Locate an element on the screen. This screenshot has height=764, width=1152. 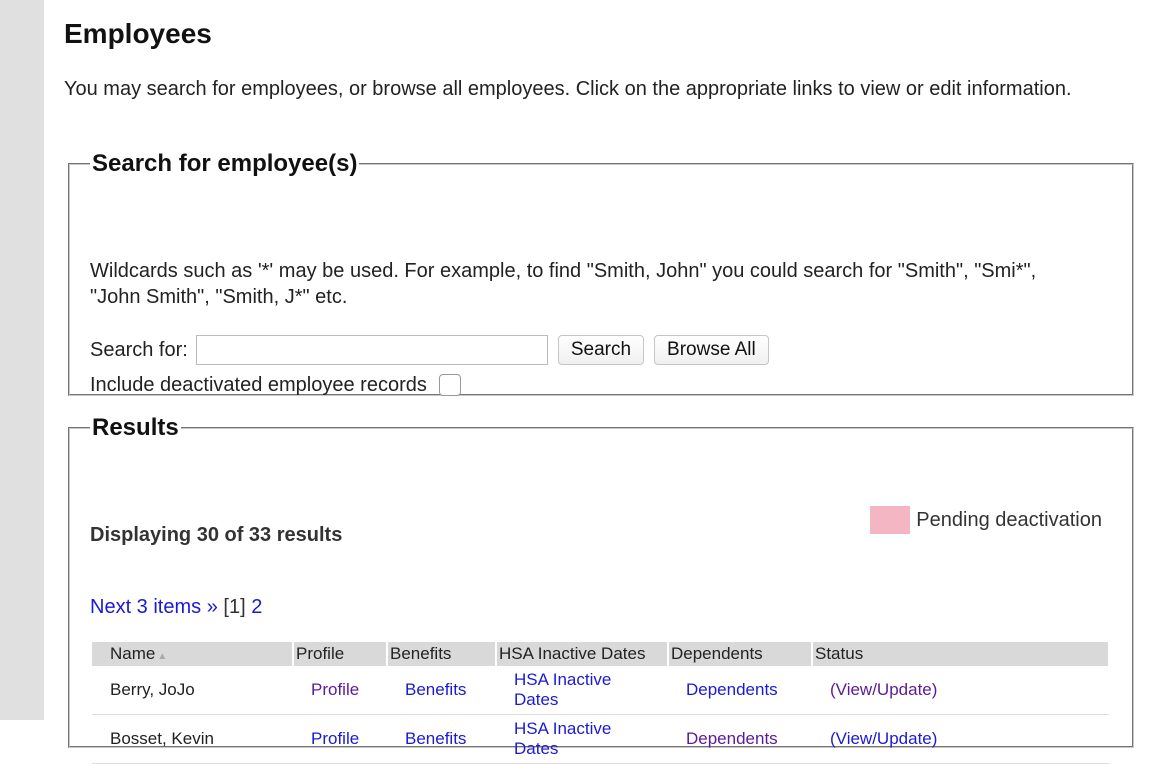
col-header-name-label: Name is located at coordinates (133, 653).